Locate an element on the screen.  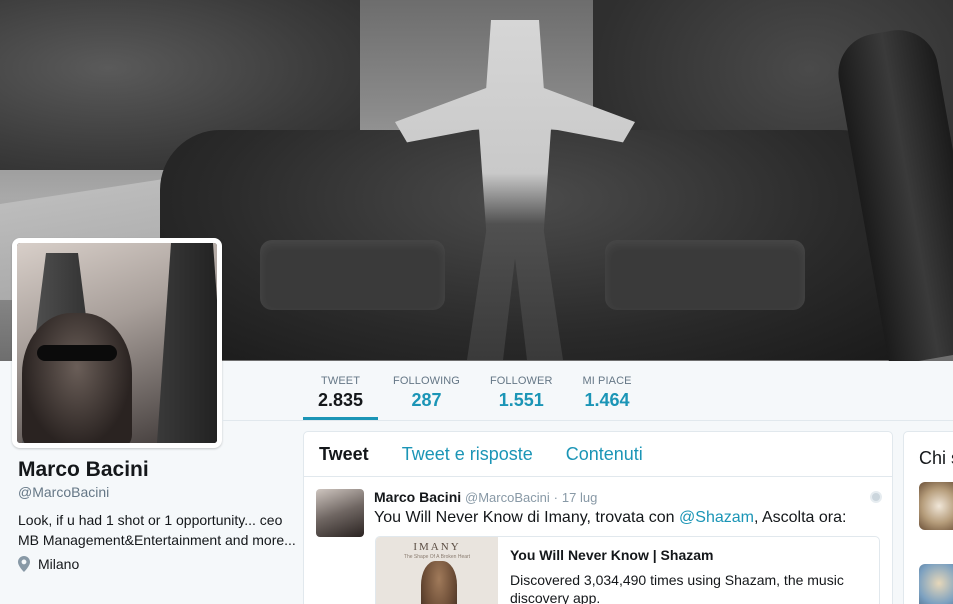
stat-following: FOLLOWING 287 is located at coordinates (426, 391).